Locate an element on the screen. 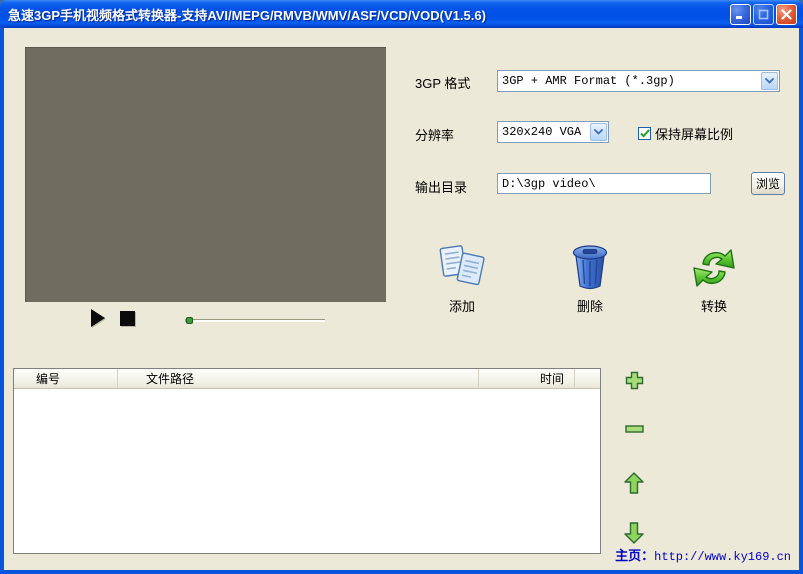  play-icon is located at coordinates (98, 318).